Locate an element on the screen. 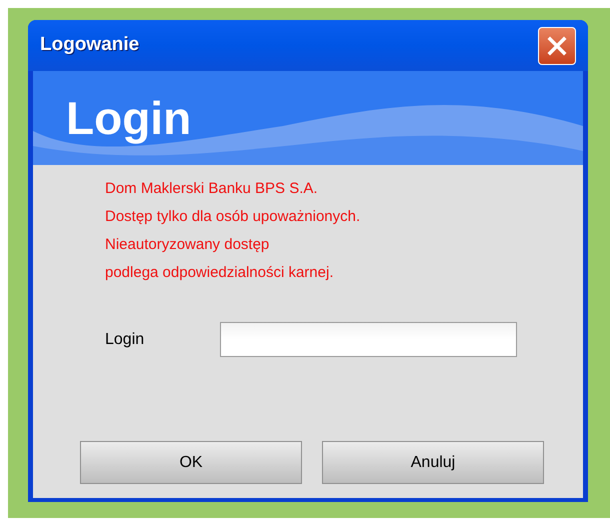 The height and width of the screenshot is (522, 610). warning-text: Nieautoryzowany dostęp is located at coordinates (187, 245).